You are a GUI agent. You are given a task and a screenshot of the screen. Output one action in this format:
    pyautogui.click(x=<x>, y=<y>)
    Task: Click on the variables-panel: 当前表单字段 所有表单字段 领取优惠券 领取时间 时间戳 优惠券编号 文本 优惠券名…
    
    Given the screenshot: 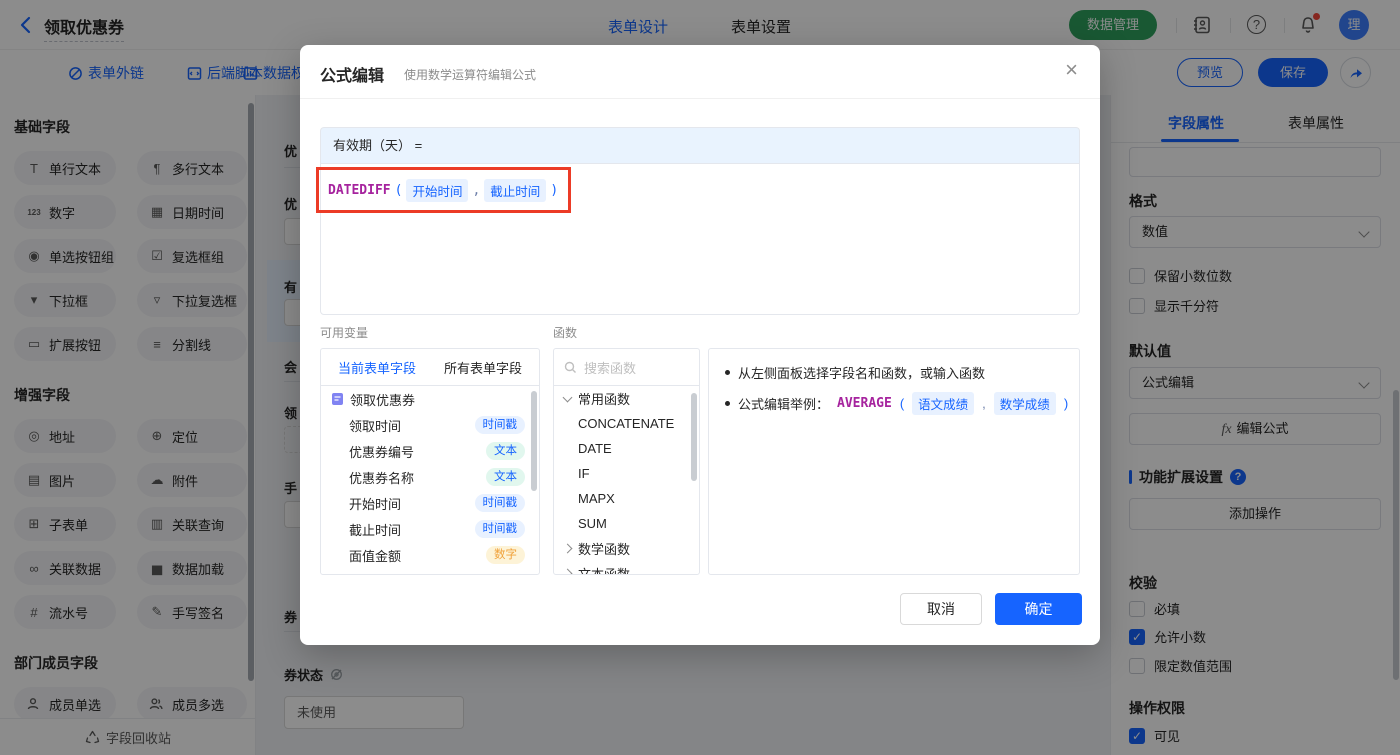 What is the action you would take?
    pyautogui.click(x=430, y=461)
    